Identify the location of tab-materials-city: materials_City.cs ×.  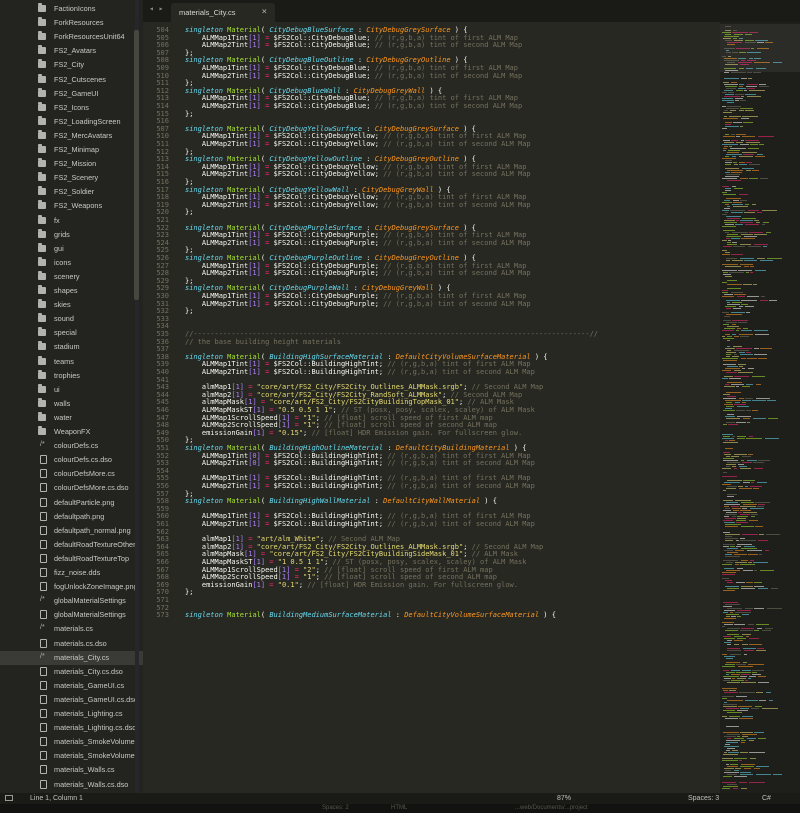
(223, 12).